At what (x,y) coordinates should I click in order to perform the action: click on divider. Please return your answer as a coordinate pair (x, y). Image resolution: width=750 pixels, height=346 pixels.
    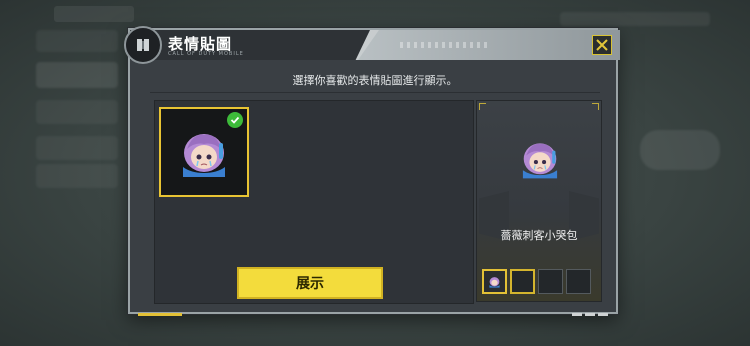
    Looking at the image, I should click on (375, 92).